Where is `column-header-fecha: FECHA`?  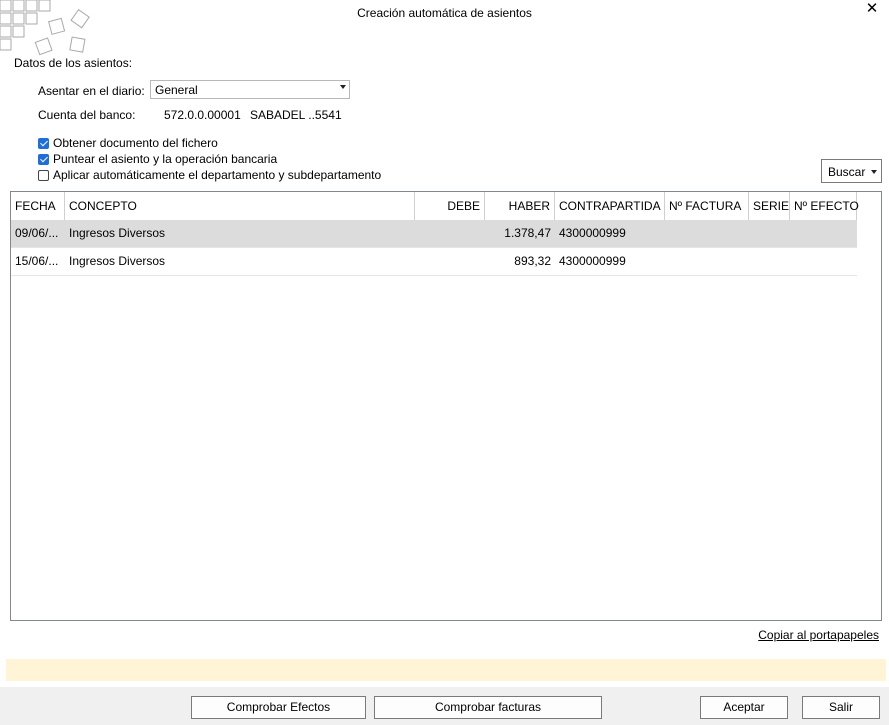
column-header-fecha: FECHA is located at coordinates (38, 206).